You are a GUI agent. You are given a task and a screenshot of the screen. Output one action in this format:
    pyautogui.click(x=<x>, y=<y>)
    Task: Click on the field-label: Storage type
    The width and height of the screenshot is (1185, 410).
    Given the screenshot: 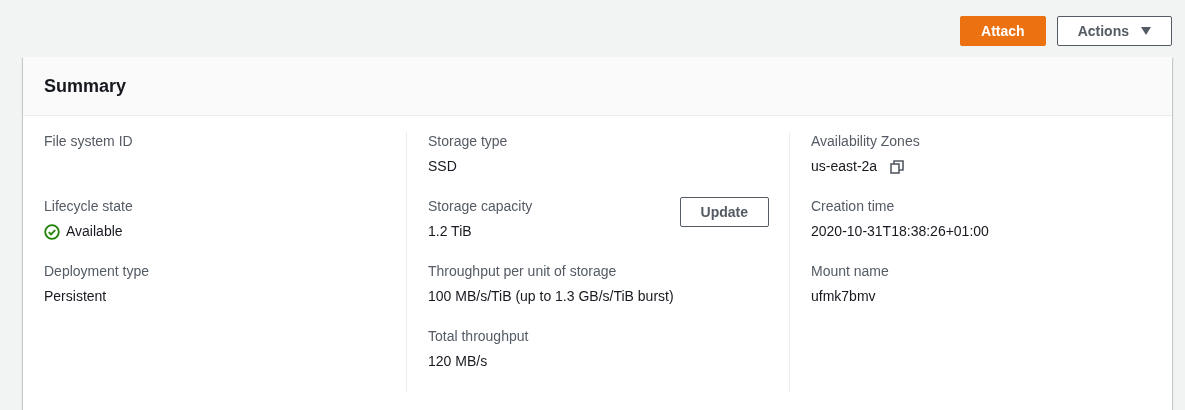 What is the action you would take?
    pyautogui.click(x=468, y=141)
    